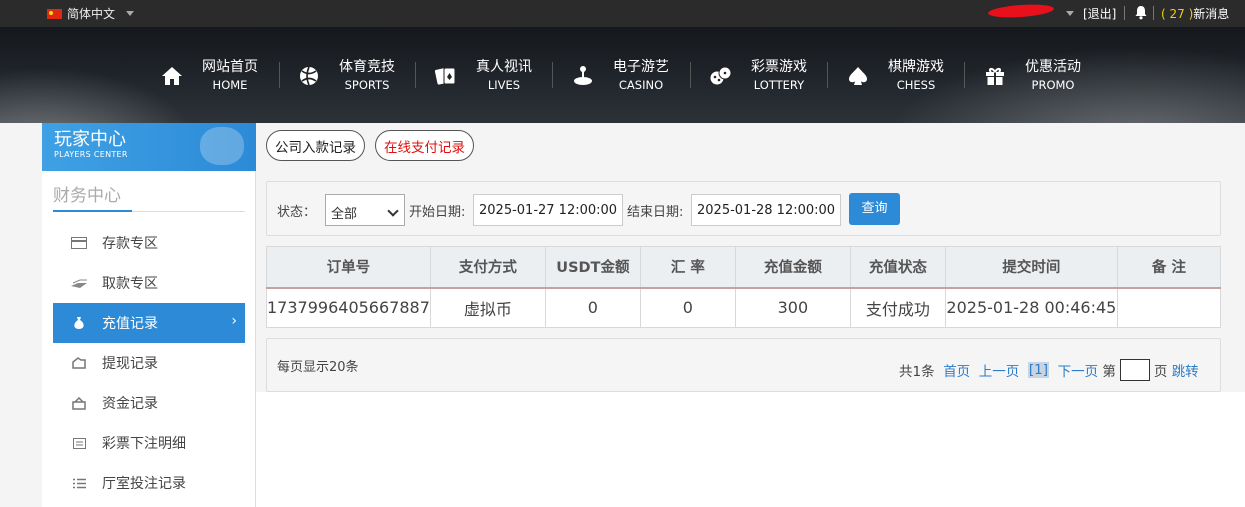 This screenshot has height=507, width=1245. Describe the element at coordinates (1070, 13) in the screenshot. I see `user-menu-chevron-icon` at that location.